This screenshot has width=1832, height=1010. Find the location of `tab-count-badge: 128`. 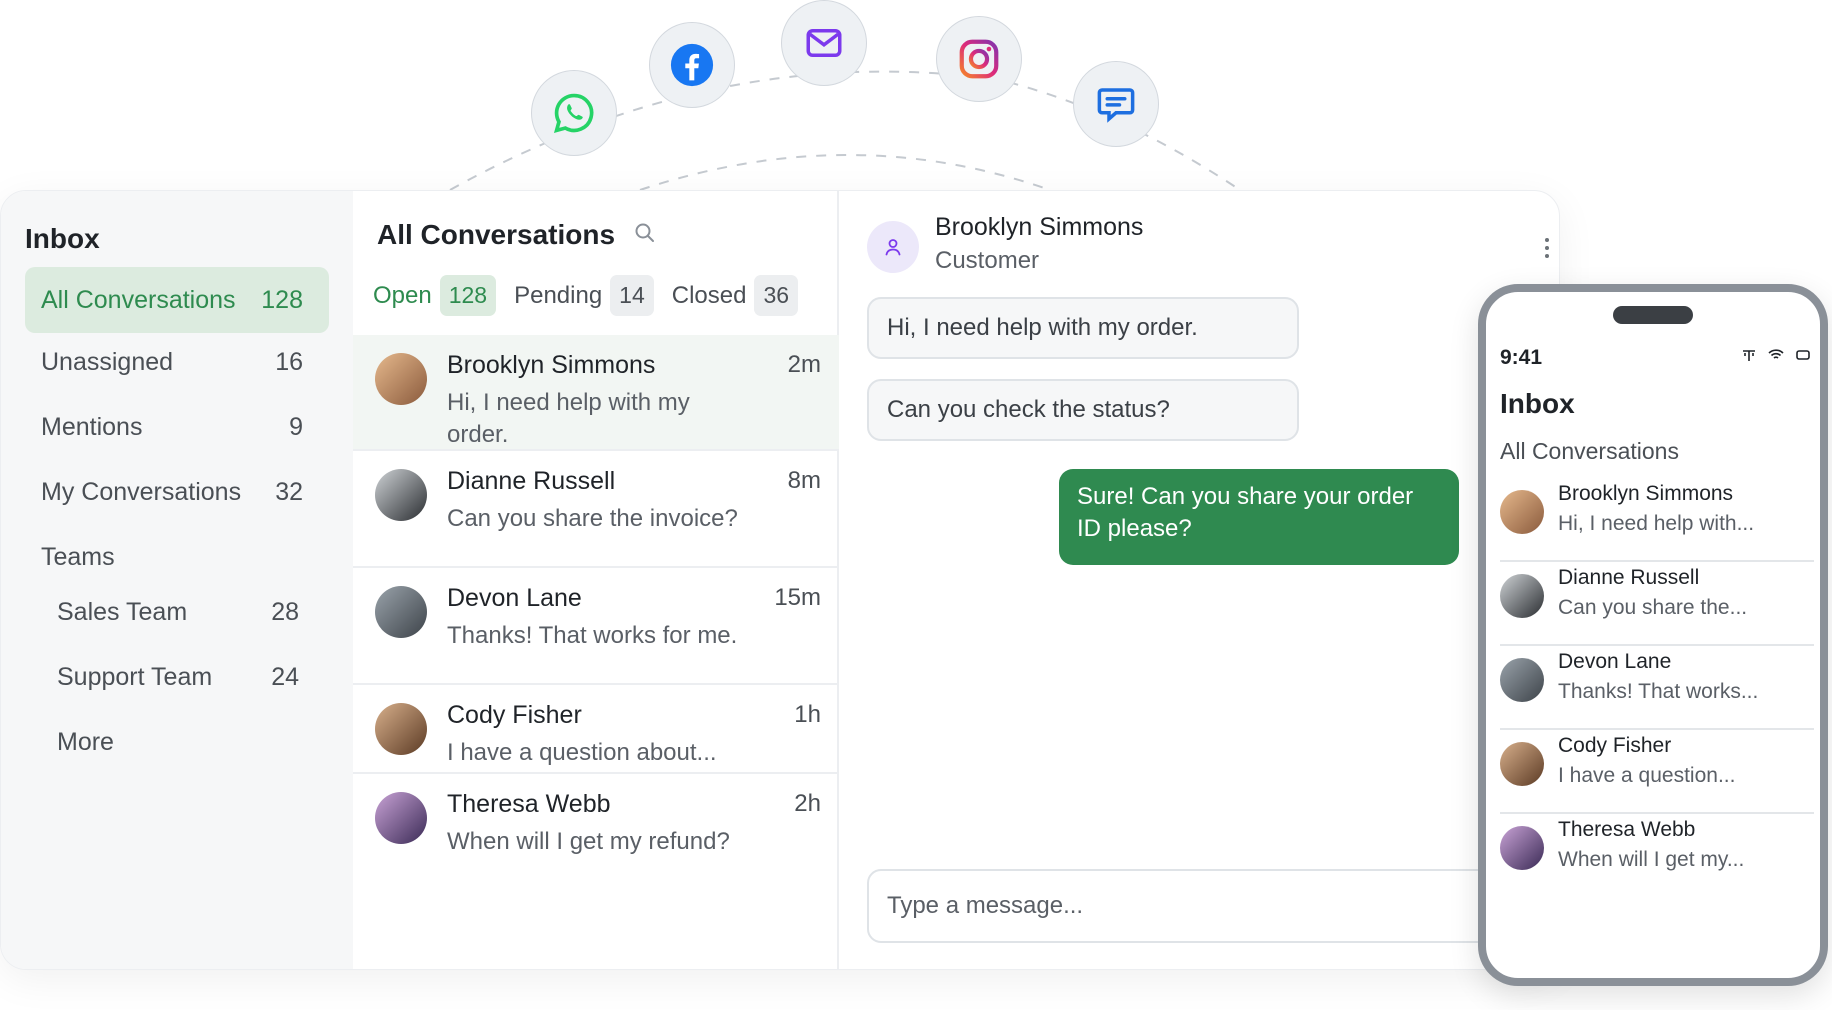

tab-count-badge: 128 is located at coordinates (468, 295).